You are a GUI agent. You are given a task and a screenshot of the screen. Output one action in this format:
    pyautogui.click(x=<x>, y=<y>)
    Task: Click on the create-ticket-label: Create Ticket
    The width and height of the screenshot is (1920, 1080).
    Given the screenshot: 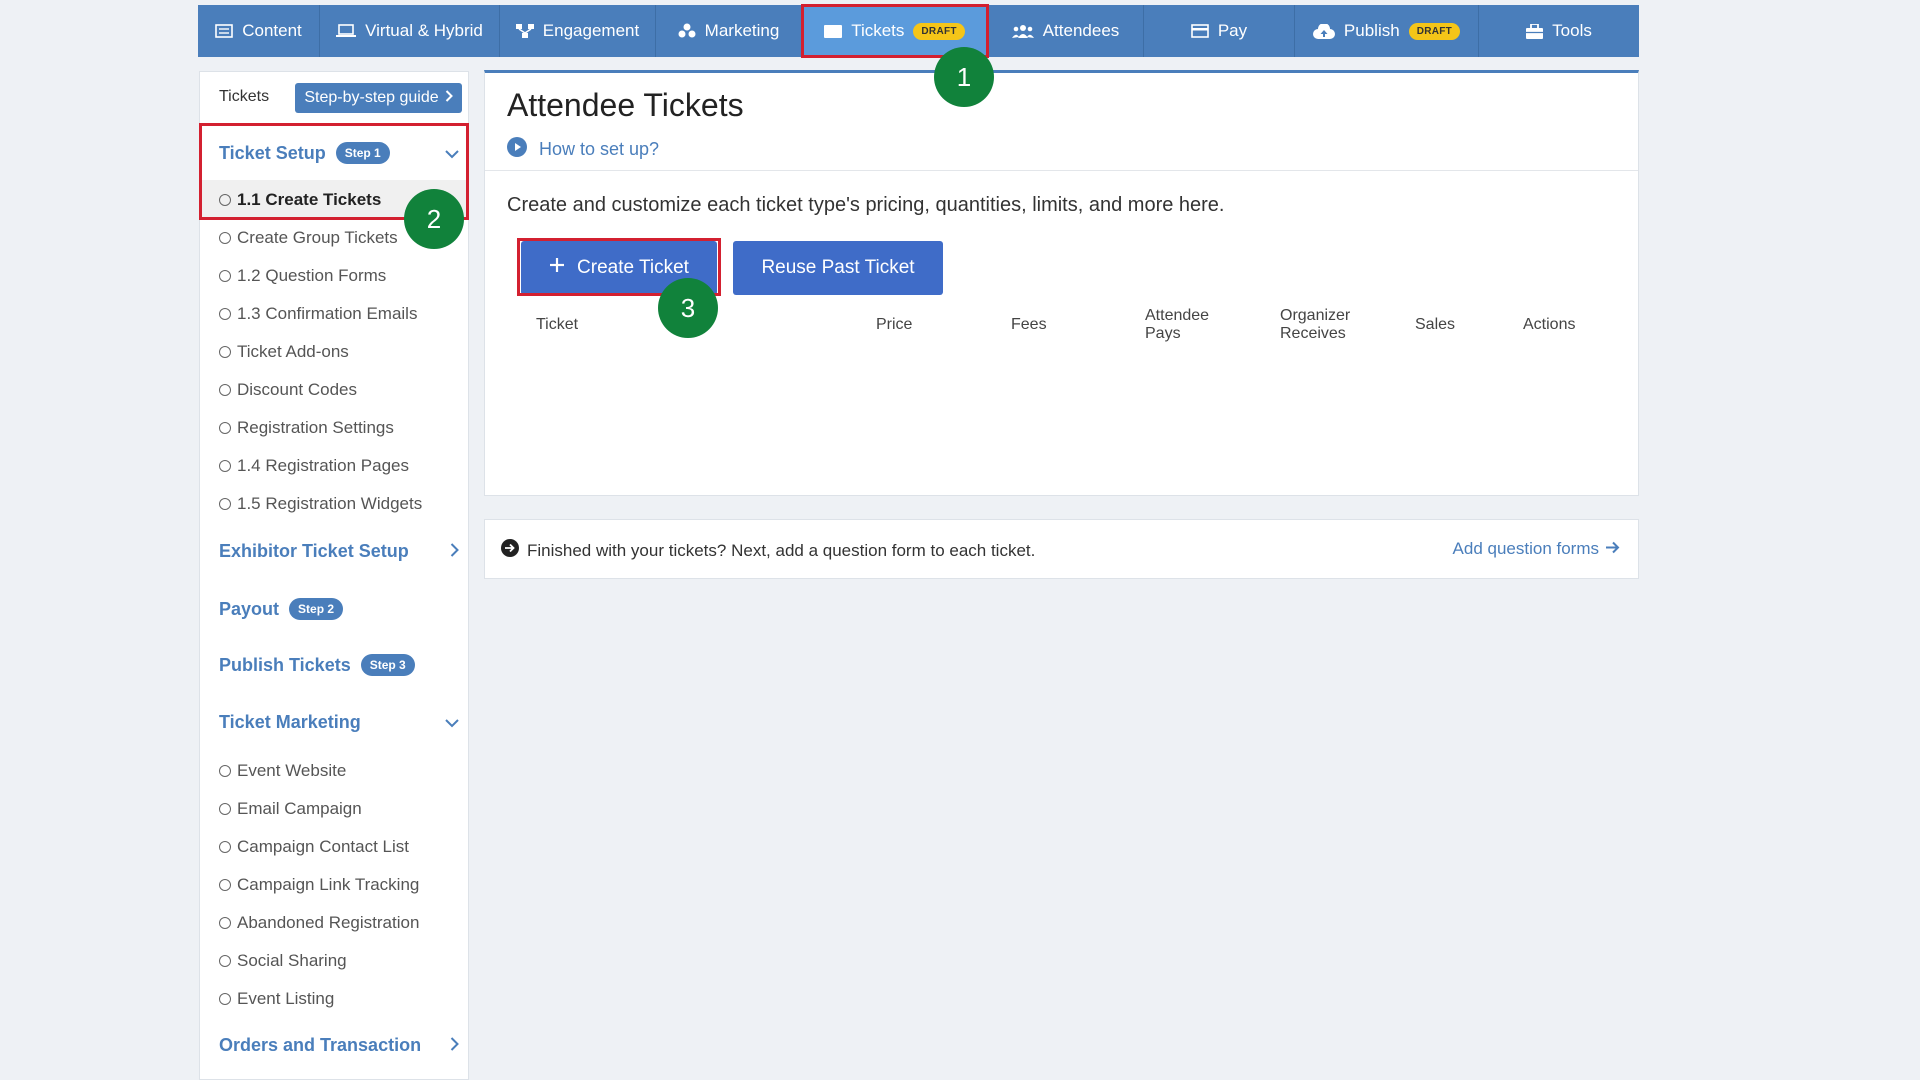 What is the action you would take?
    pyautogui.click(x=633, y=267)
    